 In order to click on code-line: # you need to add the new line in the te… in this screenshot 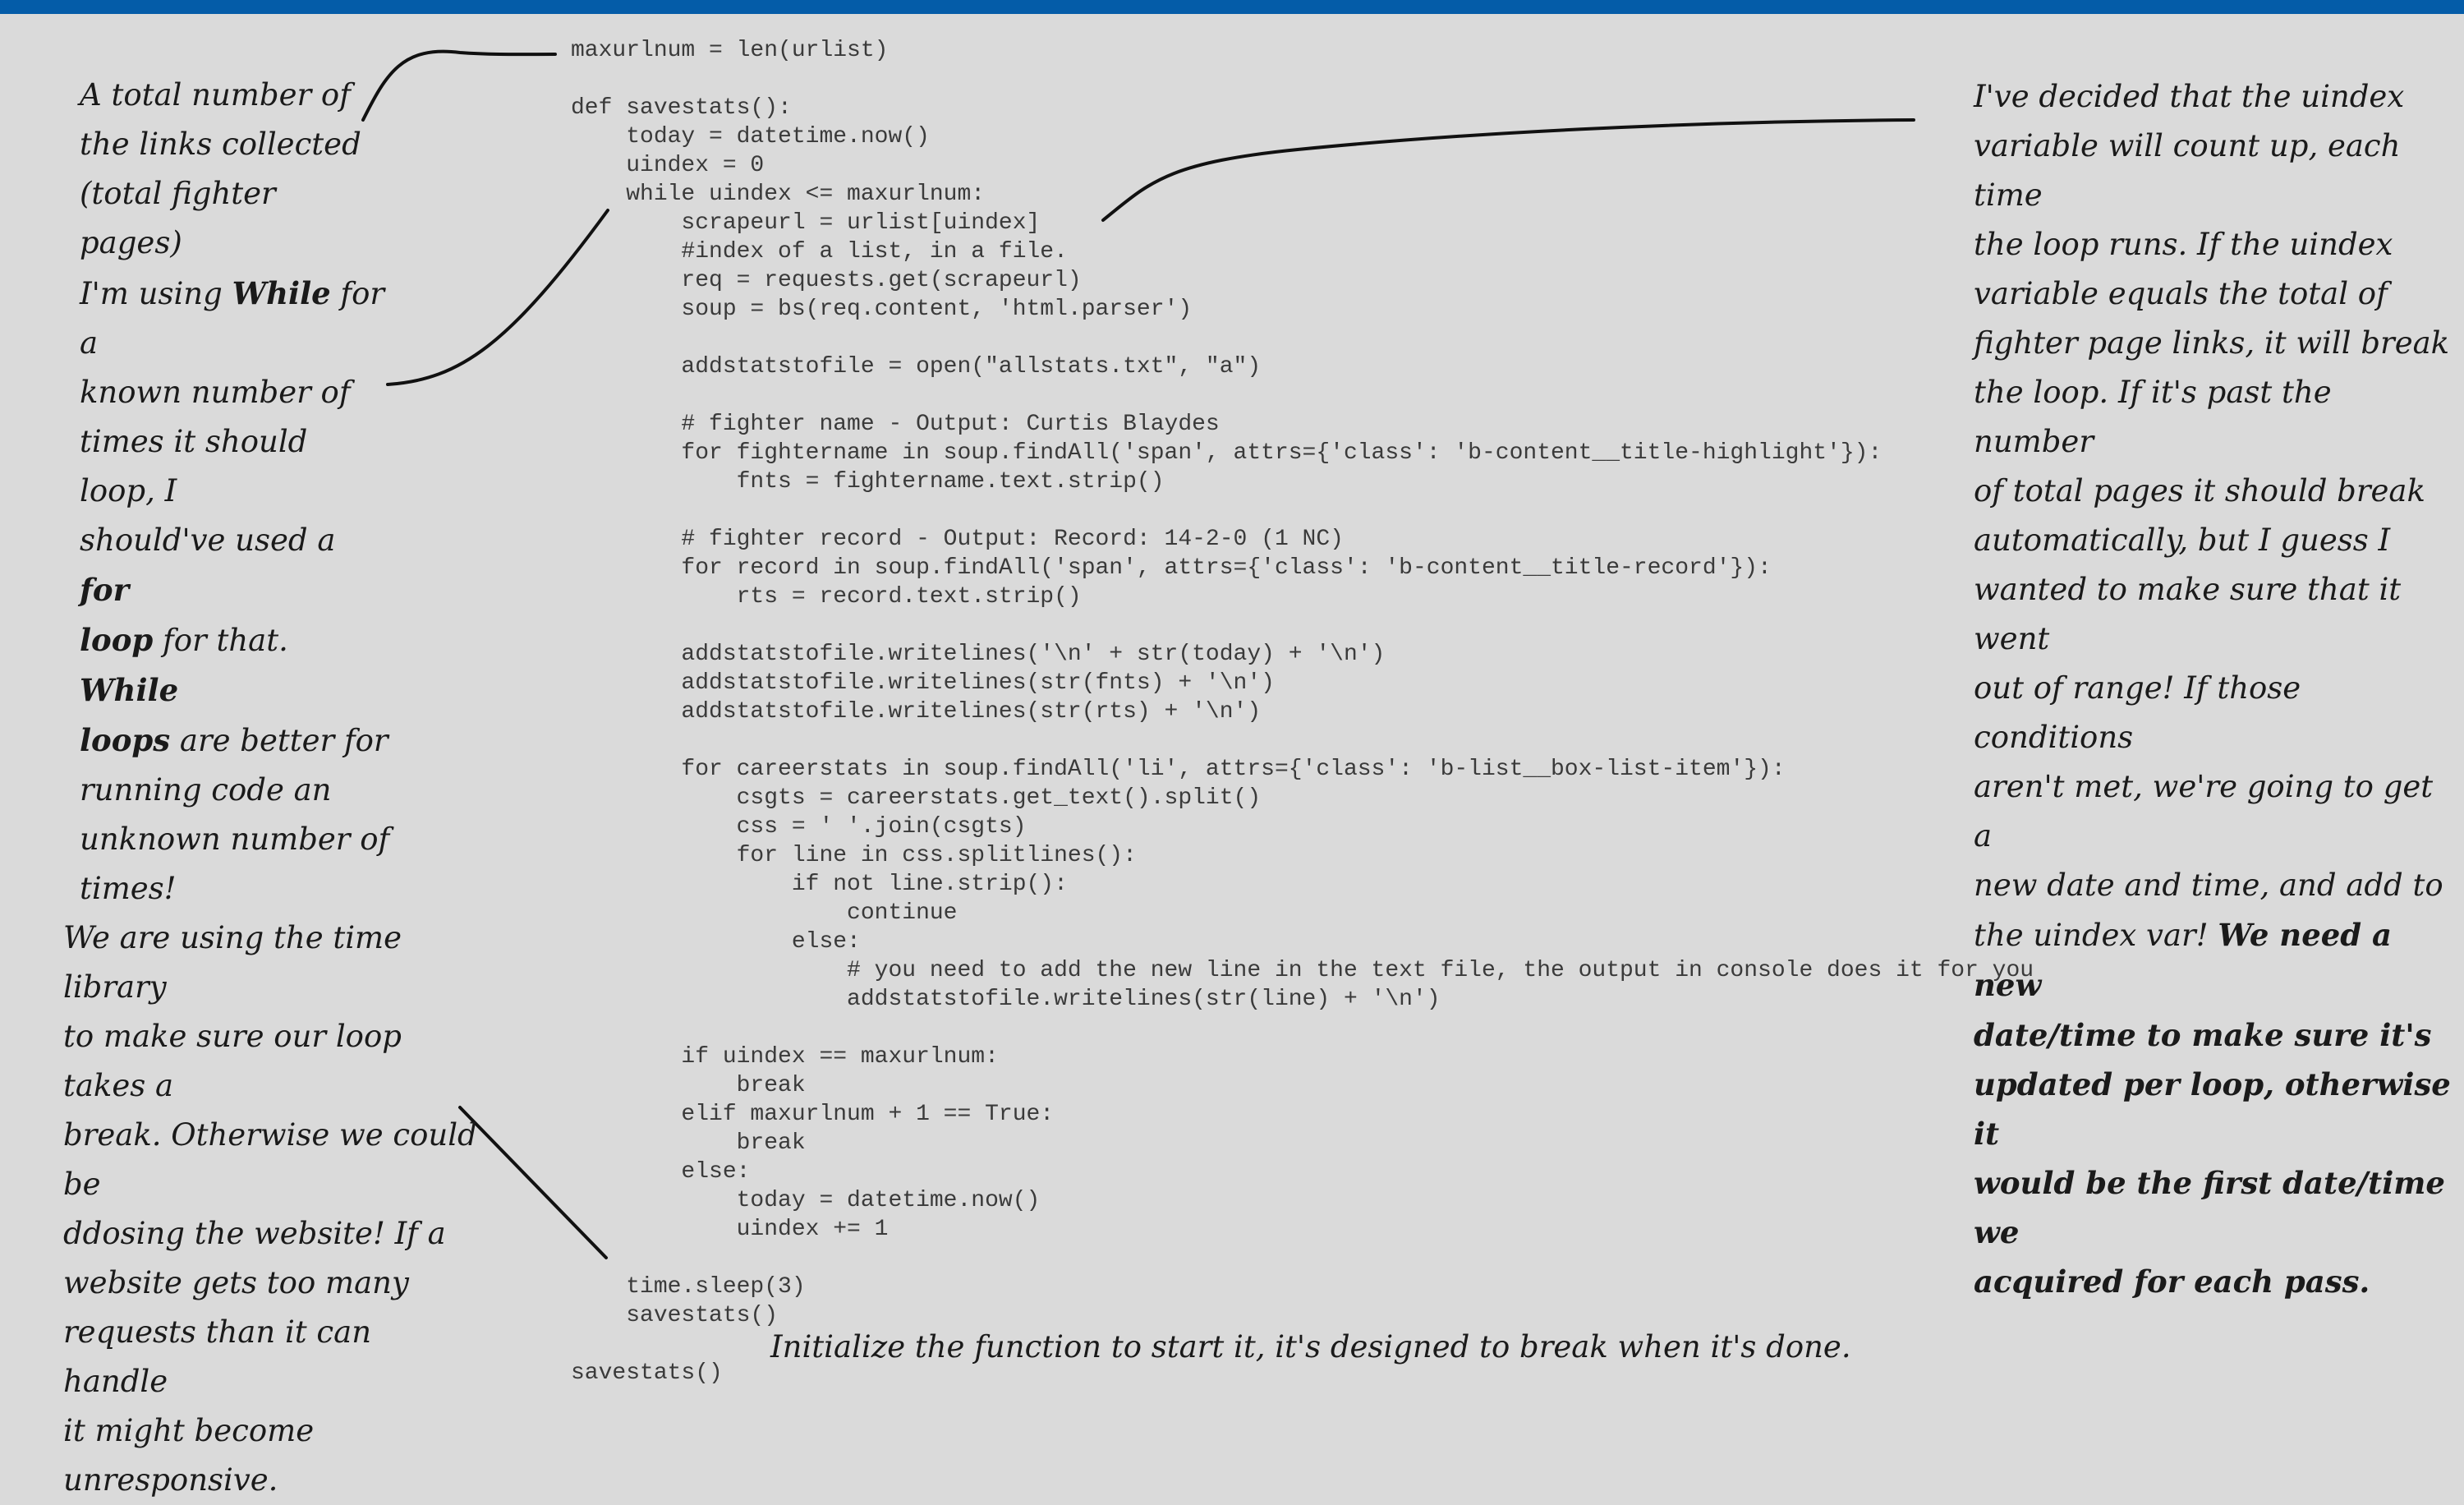, I will do `click(1302, 970)`.